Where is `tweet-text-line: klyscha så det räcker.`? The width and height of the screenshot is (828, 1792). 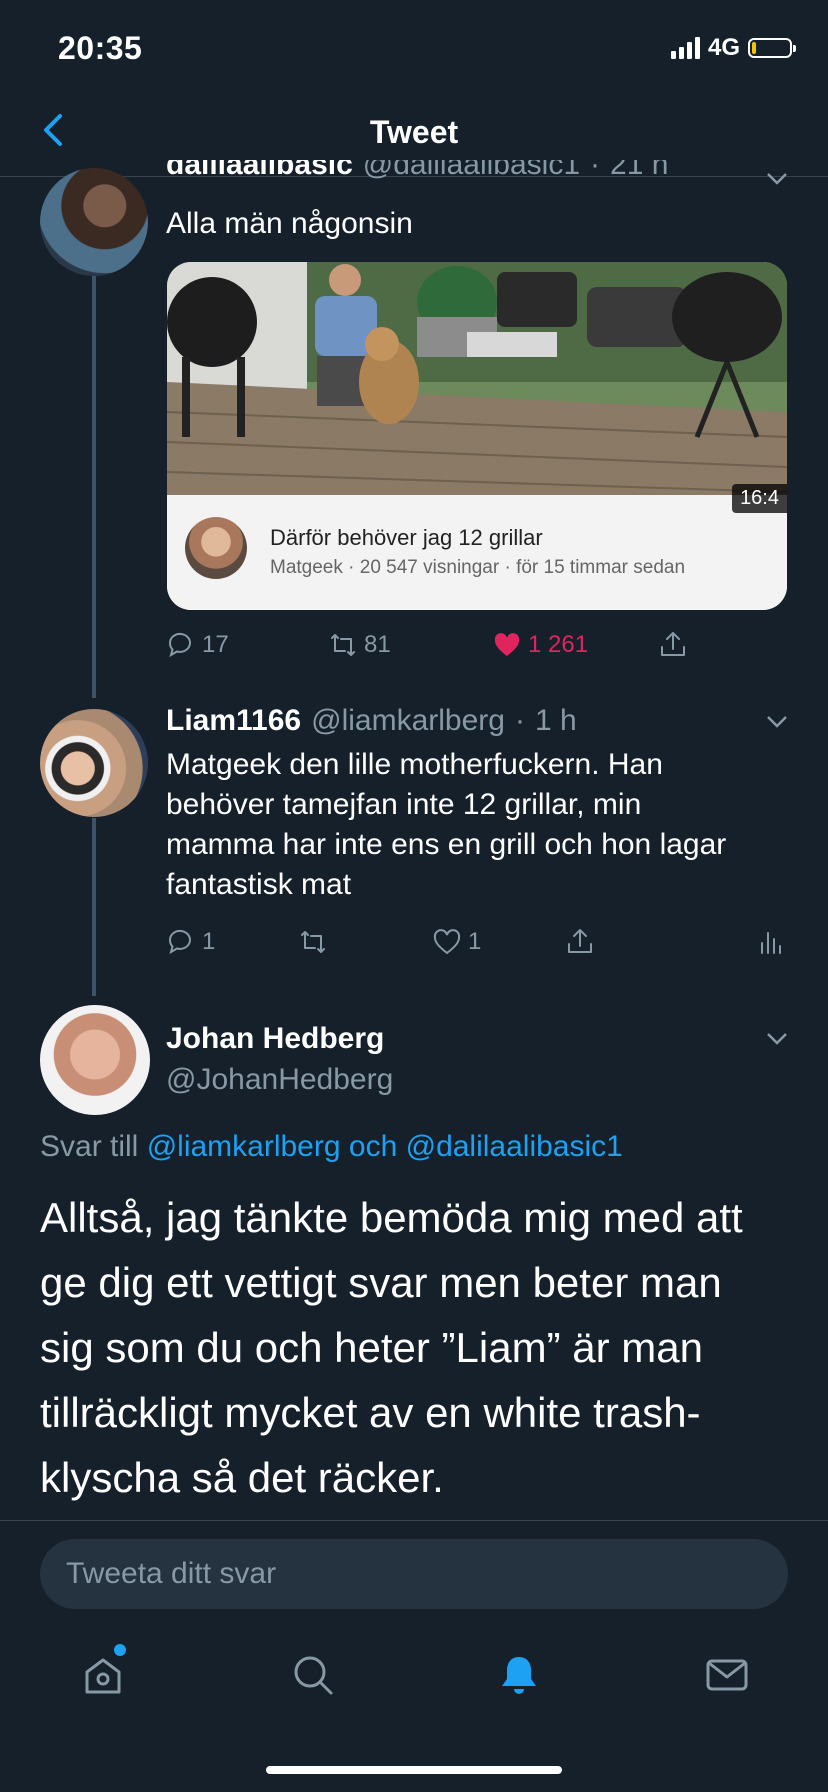
tweet-text-line: klyscha så det räcker. is located at coordinates (242, 1477).